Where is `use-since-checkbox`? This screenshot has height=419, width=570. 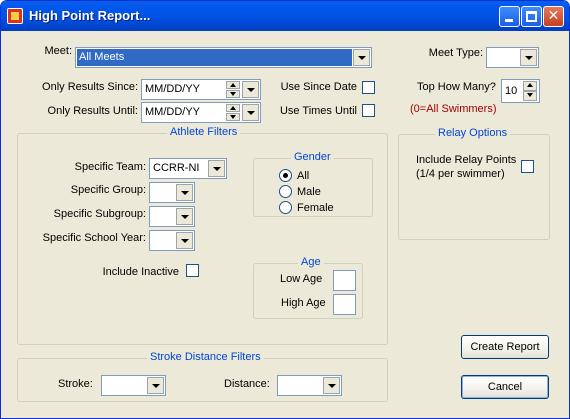
use-since-checkbox is located at coordinates (368, 87).